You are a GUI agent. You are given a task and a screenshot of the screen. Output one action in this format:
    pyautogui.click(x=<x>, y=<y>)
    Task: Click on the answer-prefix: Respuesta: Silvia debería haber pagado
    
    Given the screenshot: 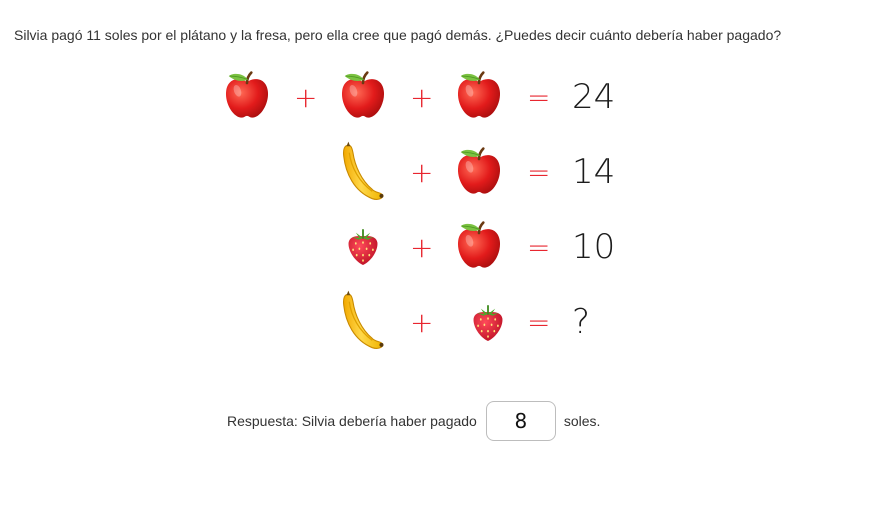 What is the action you would take?
    pyautogui.click(x=352, y=421)
    